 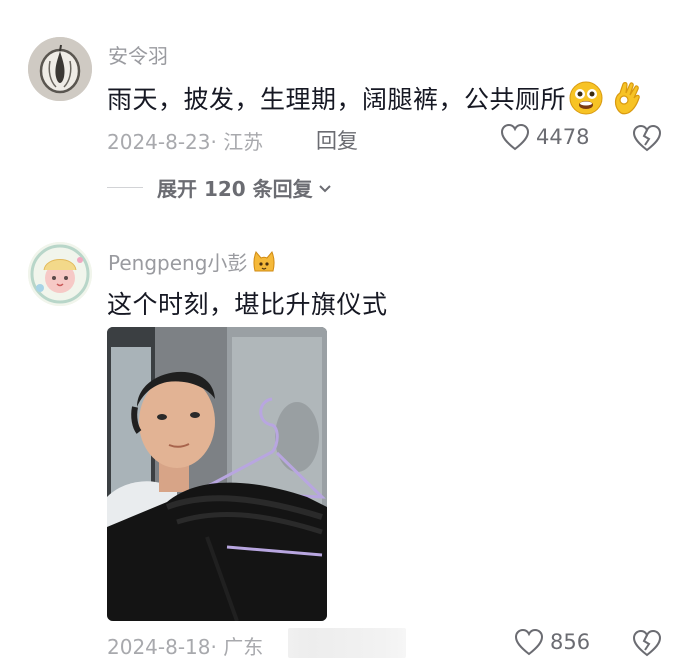 I want to click on like-button: 856, so click(x=552, y=642).